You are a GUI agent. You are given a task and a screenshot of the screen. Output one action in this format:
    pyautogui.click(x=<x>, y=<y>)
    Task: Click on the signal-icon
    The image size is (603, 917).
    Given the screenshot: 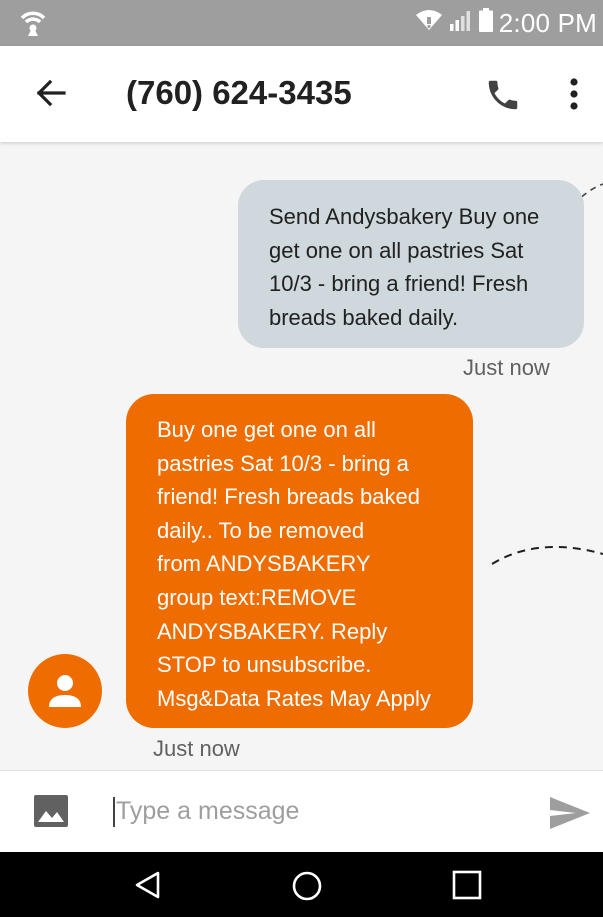 What is the action you would take?
    pyautogui.click(x=461, y=23)
    